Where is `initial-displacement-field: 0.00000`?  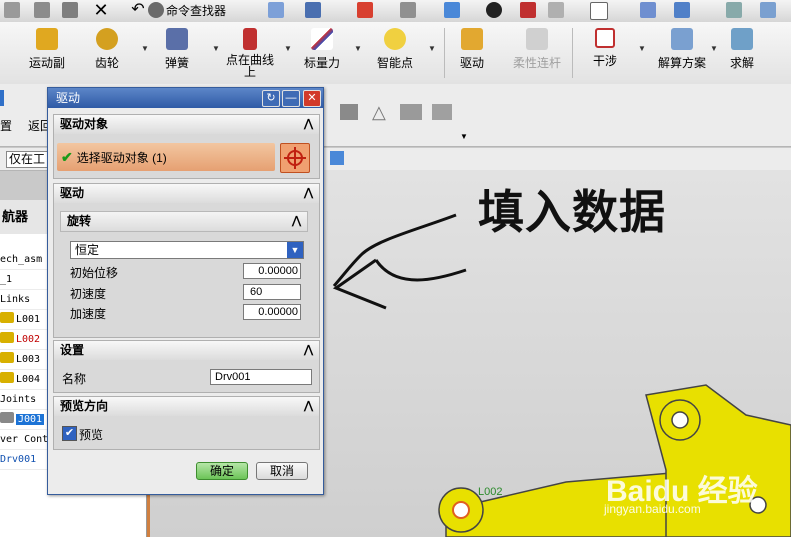
initial-displacement-field: 0.00000 is located at coordinates (272, 271).